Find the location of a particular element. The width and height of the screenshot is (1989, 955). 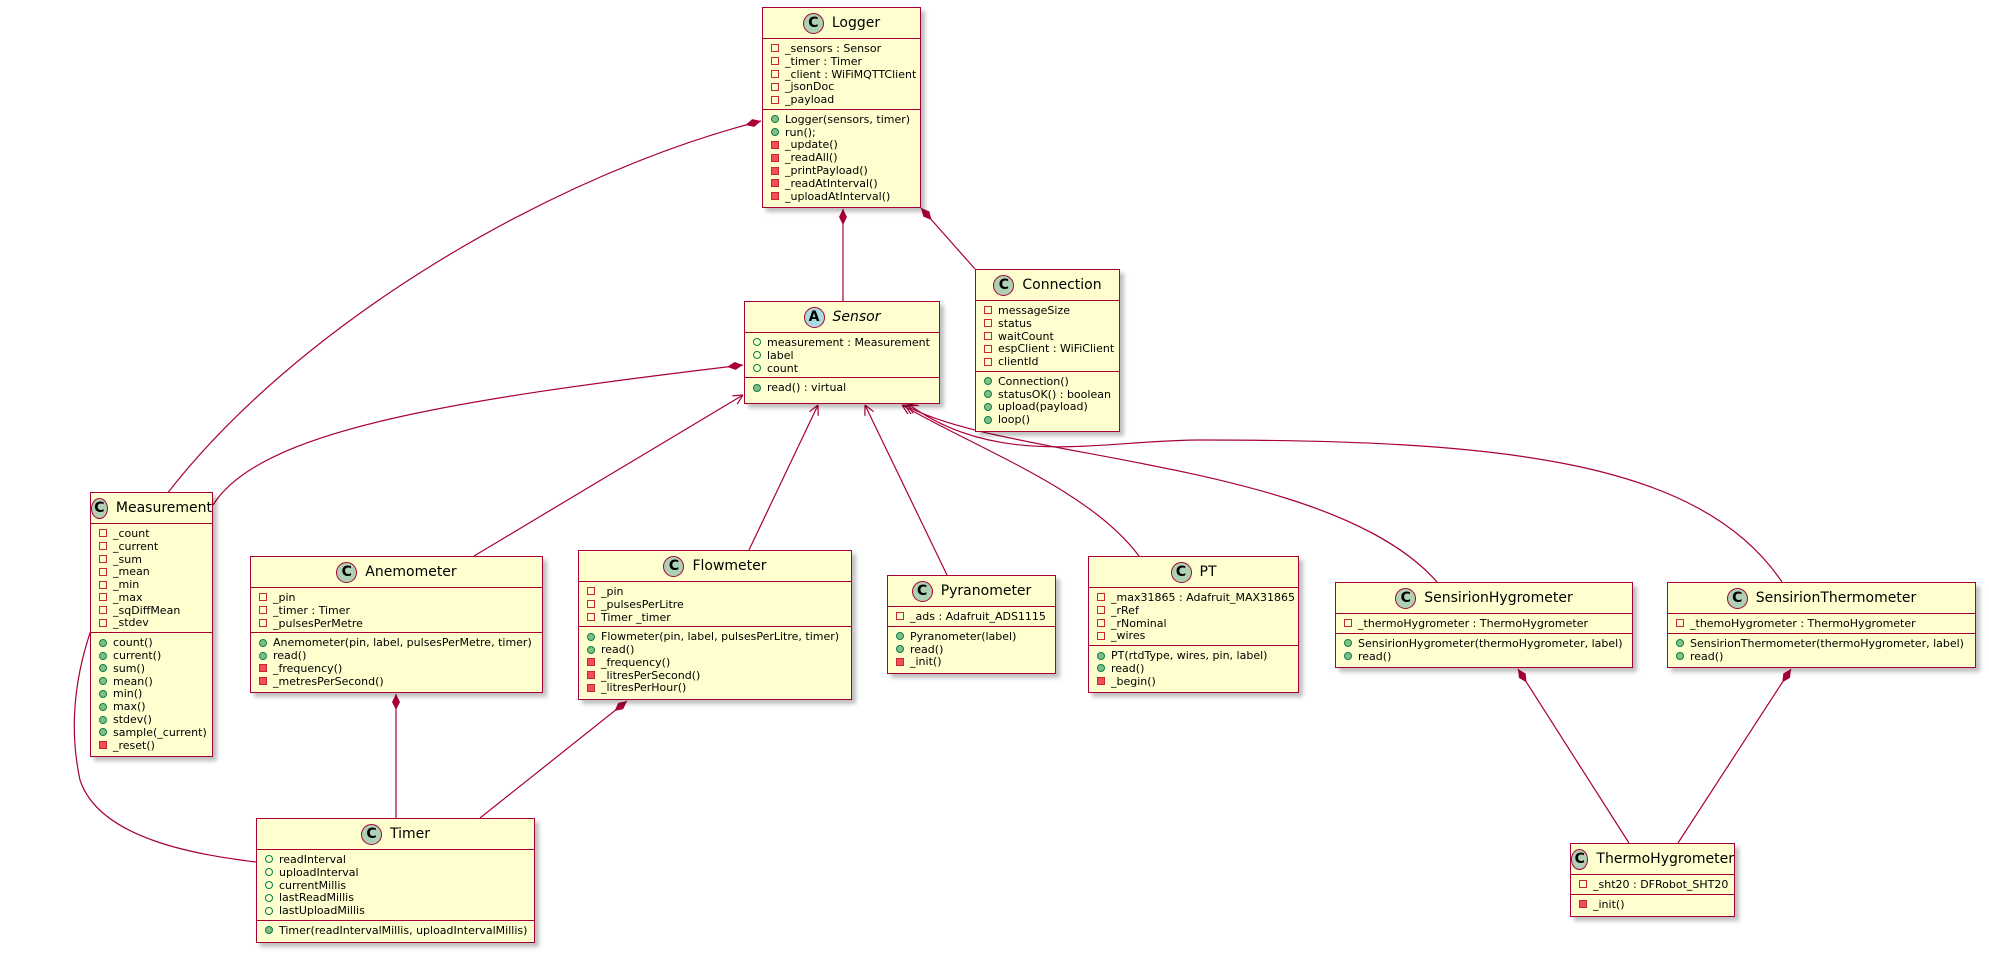

attribute-section: _pin _timer : Timer _pulsesPerMetre is located at coordinates (396, 610).